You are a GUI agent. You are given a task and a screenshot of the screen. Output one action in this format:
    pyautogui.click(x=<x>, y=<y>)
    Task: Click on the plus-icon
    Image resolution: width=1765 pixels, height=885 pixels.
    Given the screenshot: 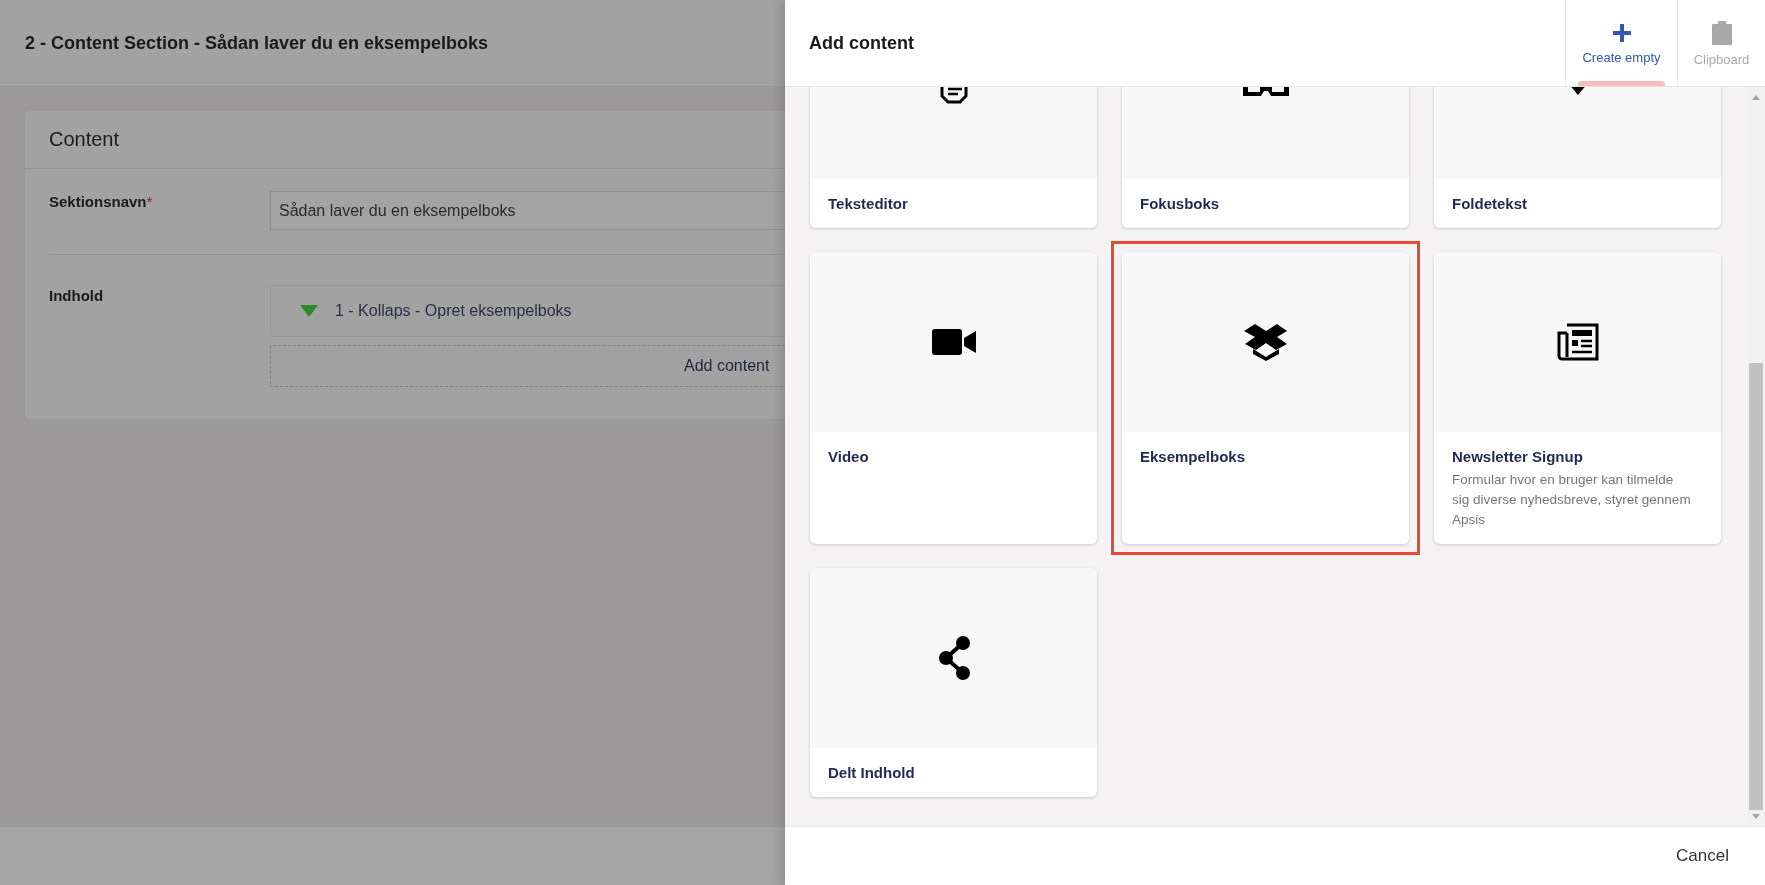 What is the action you would take?
    pyautogui.click(x=1621, y=32)
    